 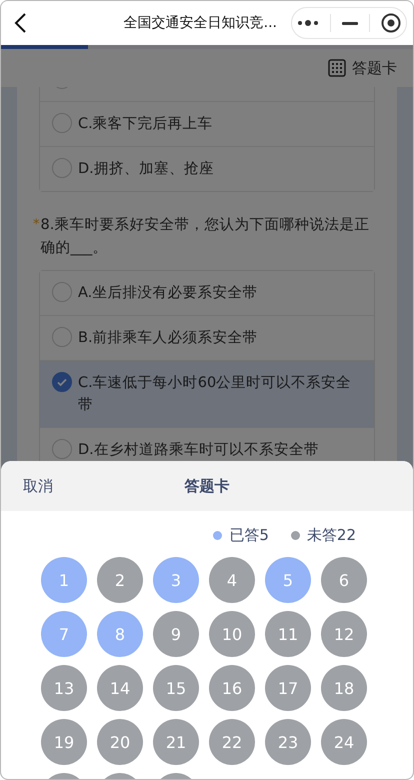 What do you see at coordinates (120, 688) in the screenshot?
I see `question-number: 14` at bounding box center [120, 688].